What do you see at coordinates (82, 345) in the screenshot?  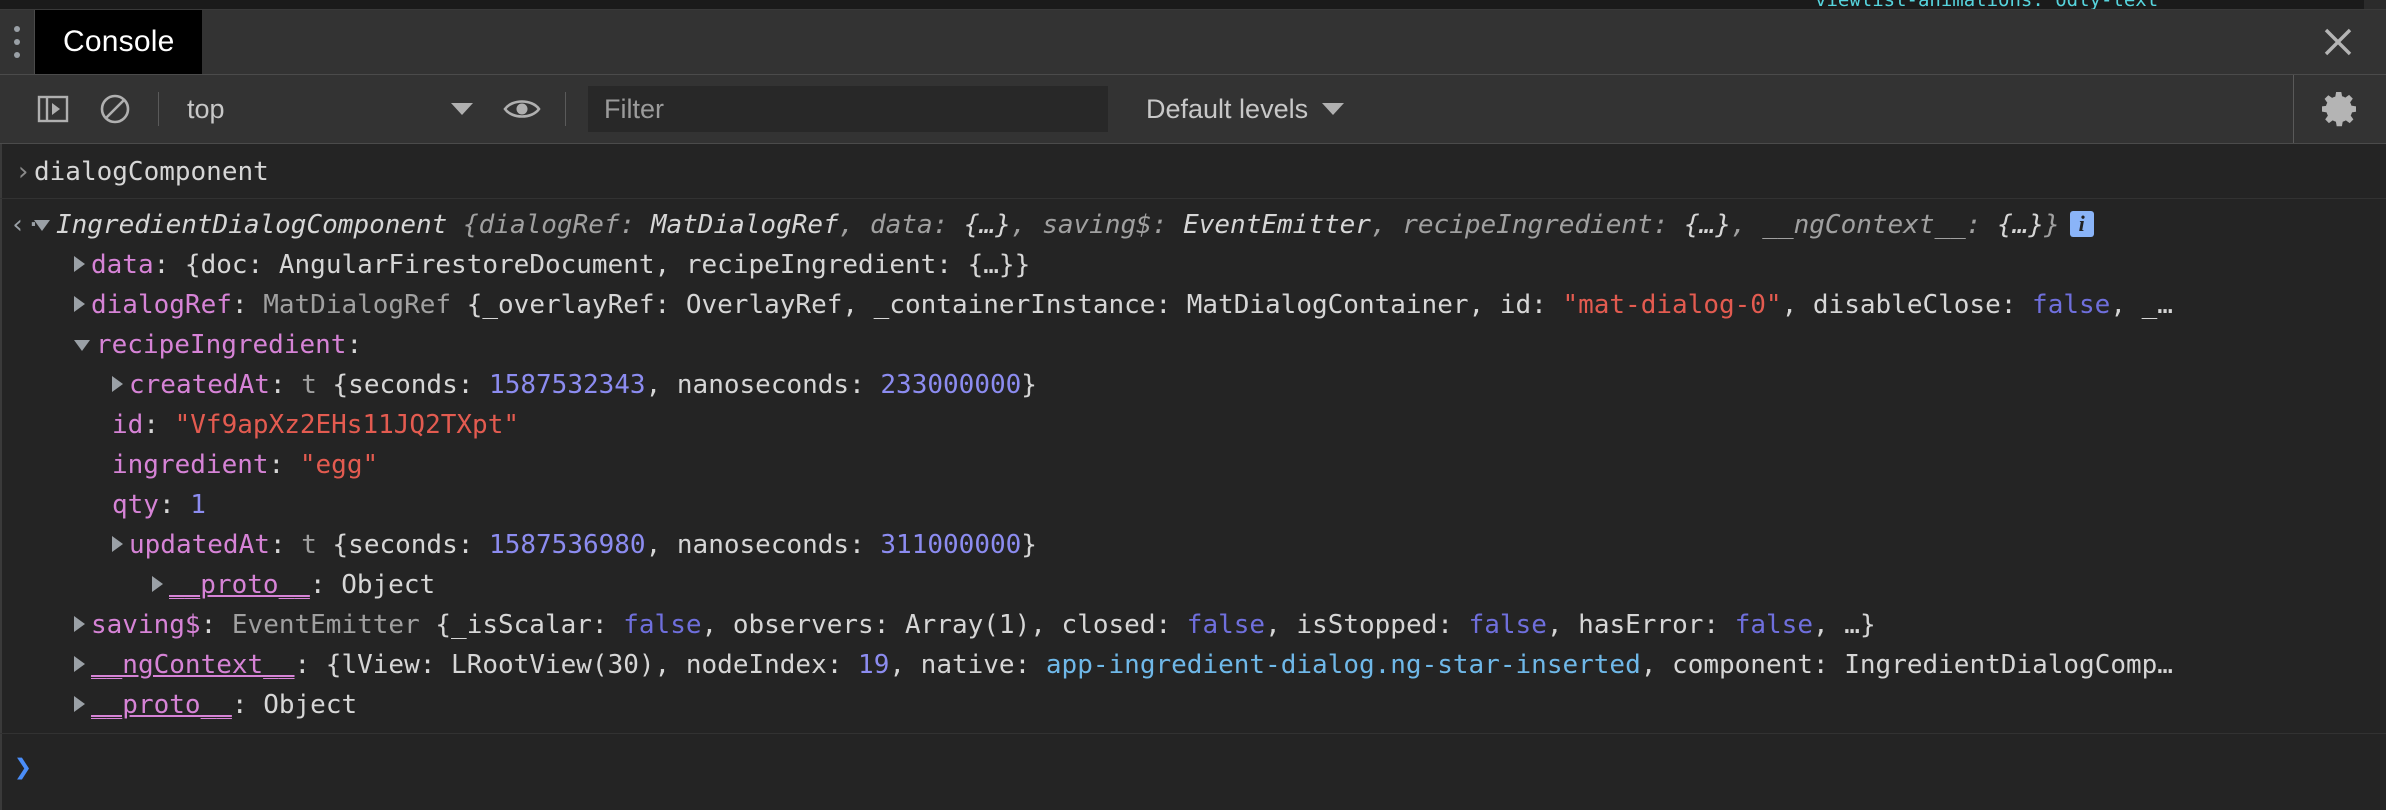 I see `expand-toggle-open-icon` at bounding box center [82, 345].